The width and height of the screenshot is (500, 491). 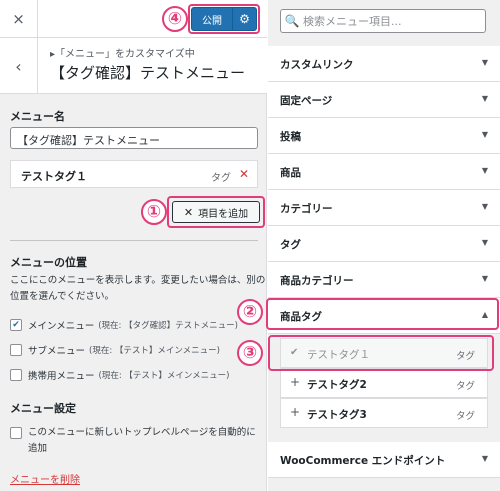 I want to click on location-label: サブメニュー, so click(x=57, y=351).